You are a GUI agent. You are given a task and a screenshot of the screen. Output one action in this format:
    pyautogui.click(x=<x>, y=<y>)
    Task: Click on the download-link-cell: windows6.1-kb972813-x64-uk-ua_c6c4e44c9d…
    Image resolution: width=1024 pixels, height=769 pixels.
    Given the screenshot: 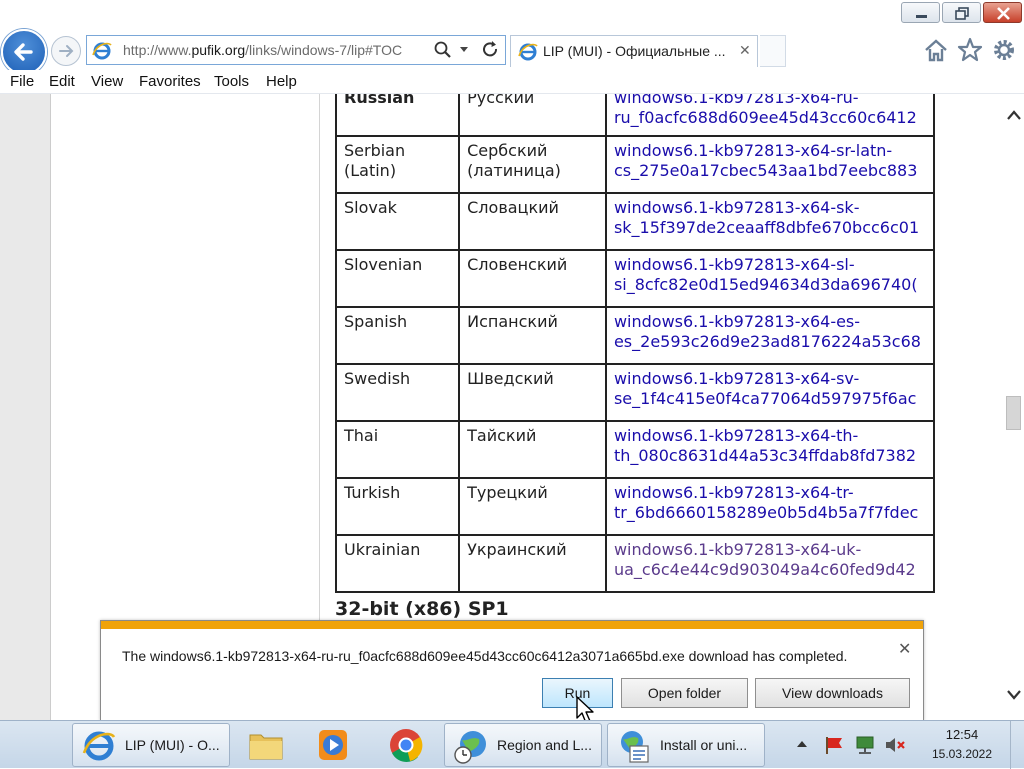 What is the action you would take?
    pyautogui.click(x=770, y=563)
    